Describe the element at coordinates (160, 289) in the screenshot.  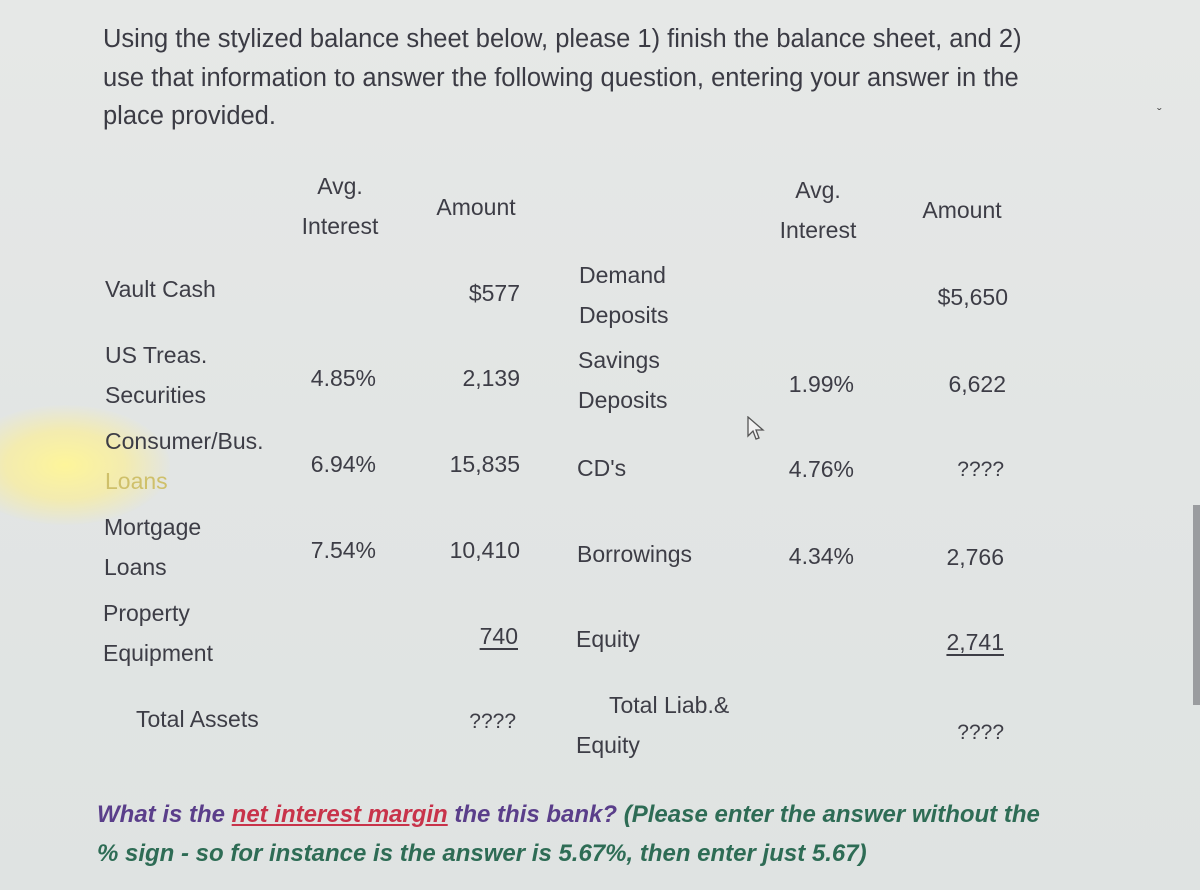
I see `asset-label: Vault Cash` at that location.